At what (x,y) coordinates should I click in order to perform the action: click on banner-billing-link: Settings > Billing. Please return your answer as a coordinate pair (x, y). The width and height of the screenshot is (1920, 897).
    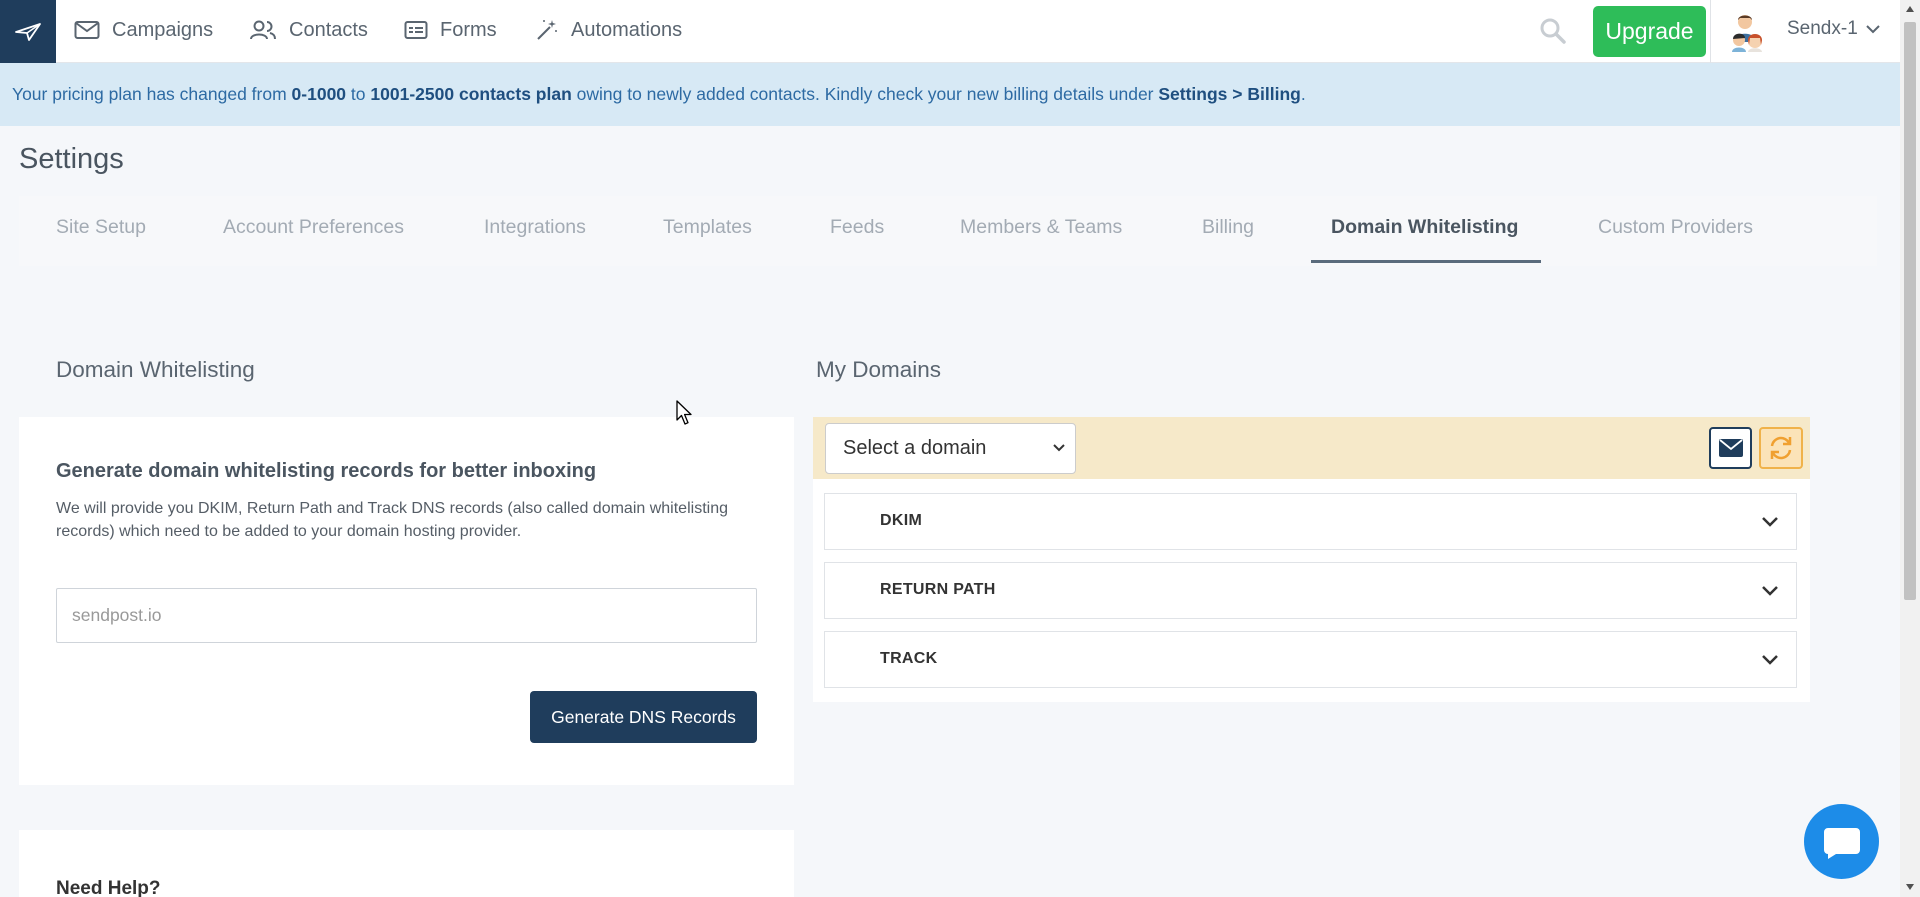
    Looking at the image, I should click on (1229, 94).